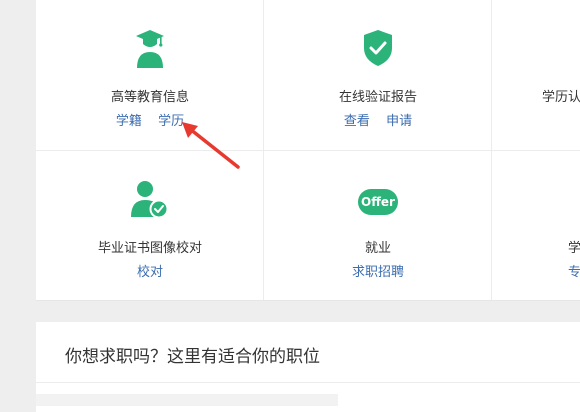 Image resolution: width=580 pixels, height=412 pixels. Describe the element at coordinates (192, 357) in the screenshot. I see `jobs-heading: 你想求职吗？这里有适合你的职位` at that location.